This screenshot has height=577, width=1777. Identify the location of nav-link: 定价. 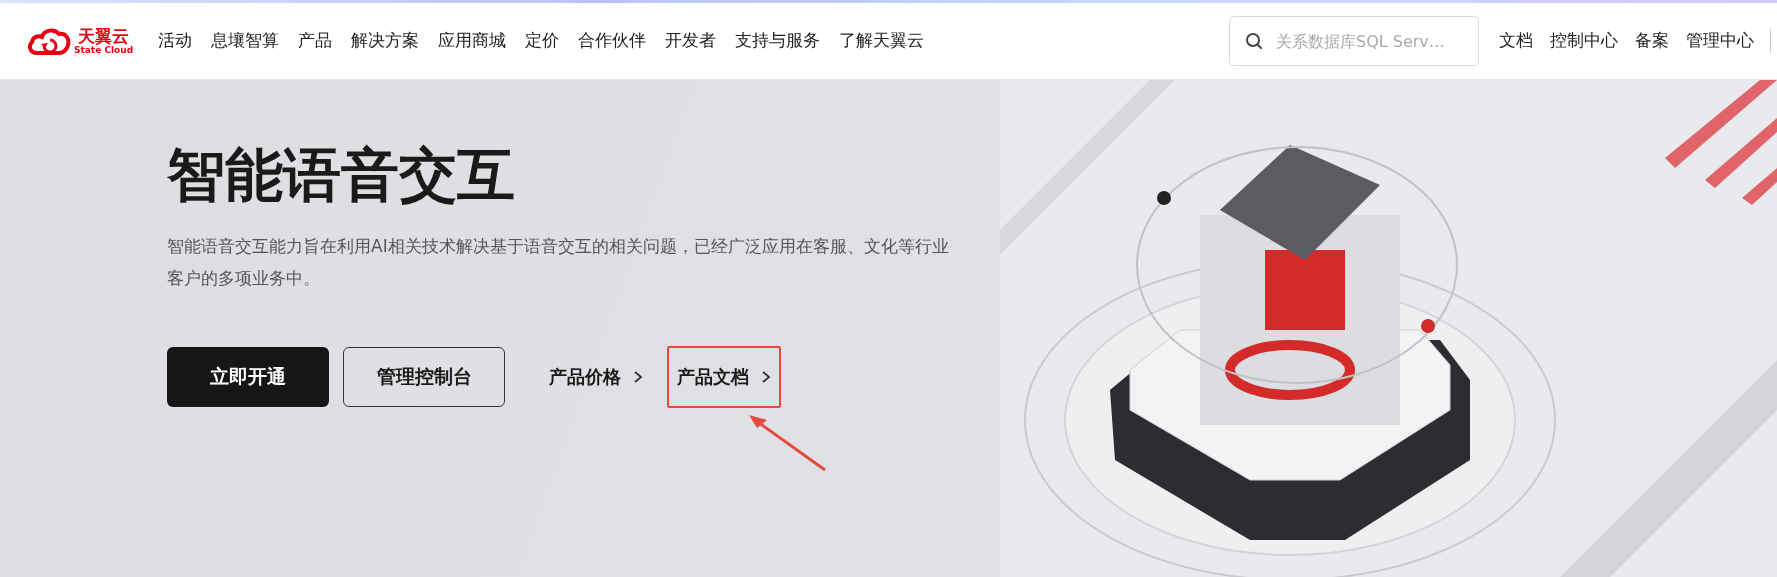
(542, 41).